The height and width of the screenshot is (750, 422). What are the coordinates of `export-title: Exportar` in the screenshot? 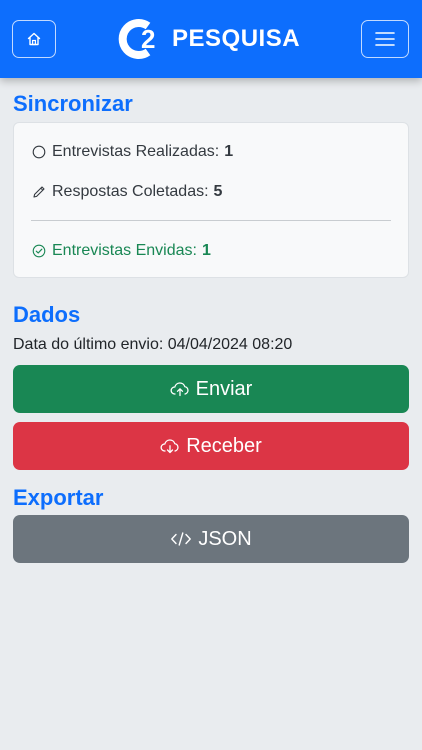 It's located at (58, 497).